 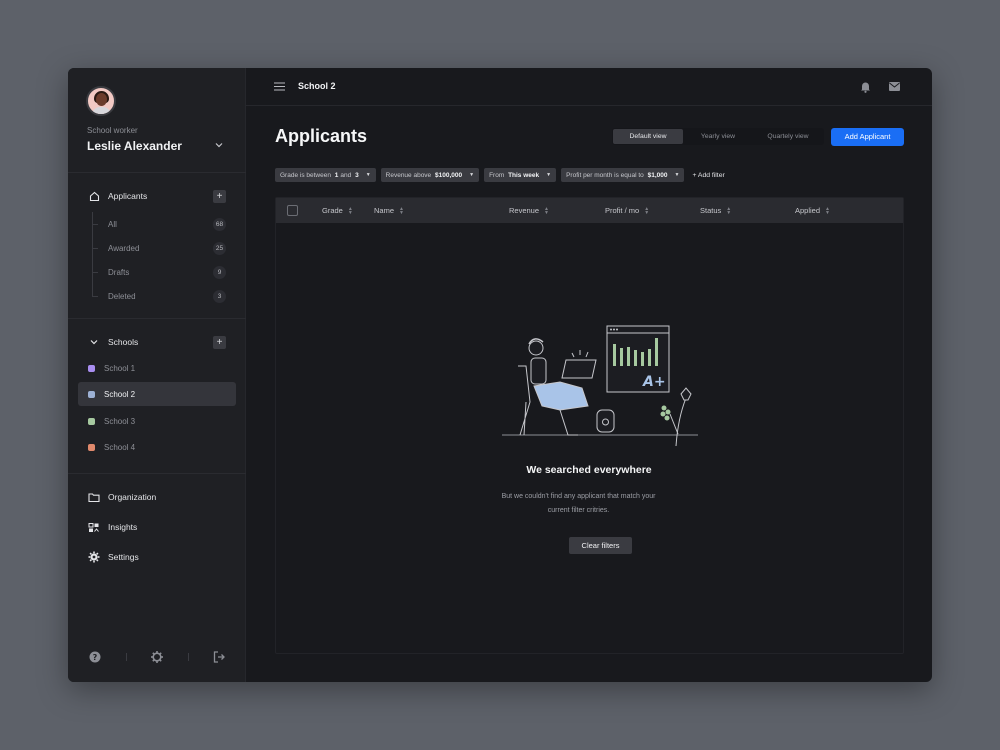 I want to click on menu-icon, so click(x=279, y=86).